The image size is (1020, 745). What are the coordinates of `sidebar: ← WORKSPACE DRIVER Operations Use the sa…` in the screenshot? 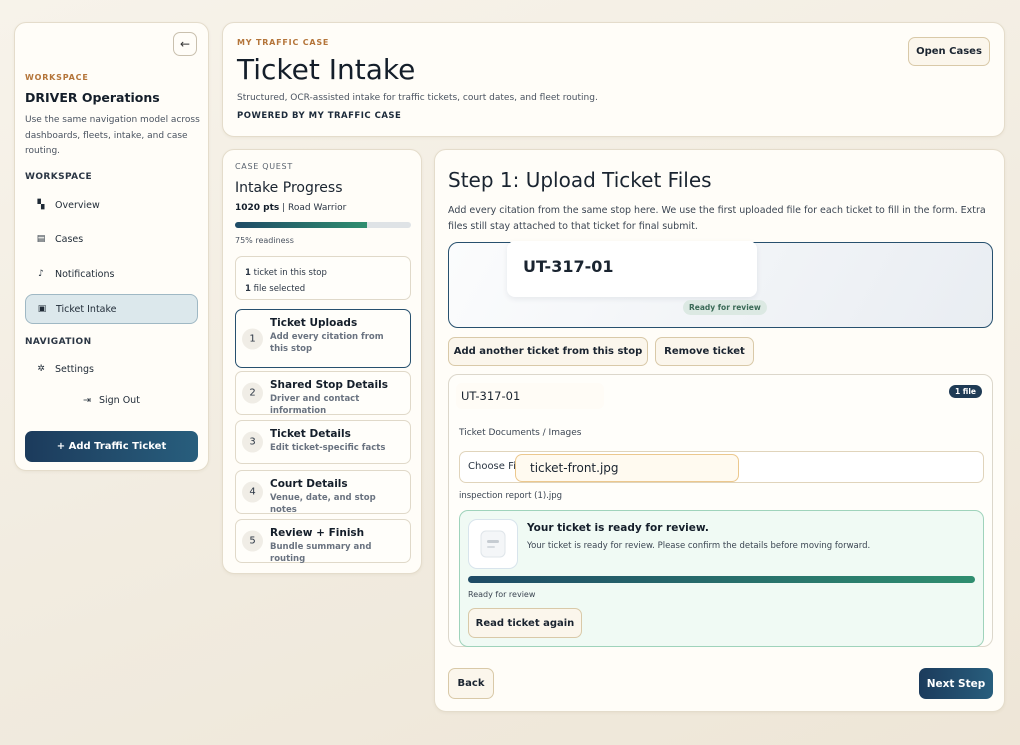 It's located at (111, 246).